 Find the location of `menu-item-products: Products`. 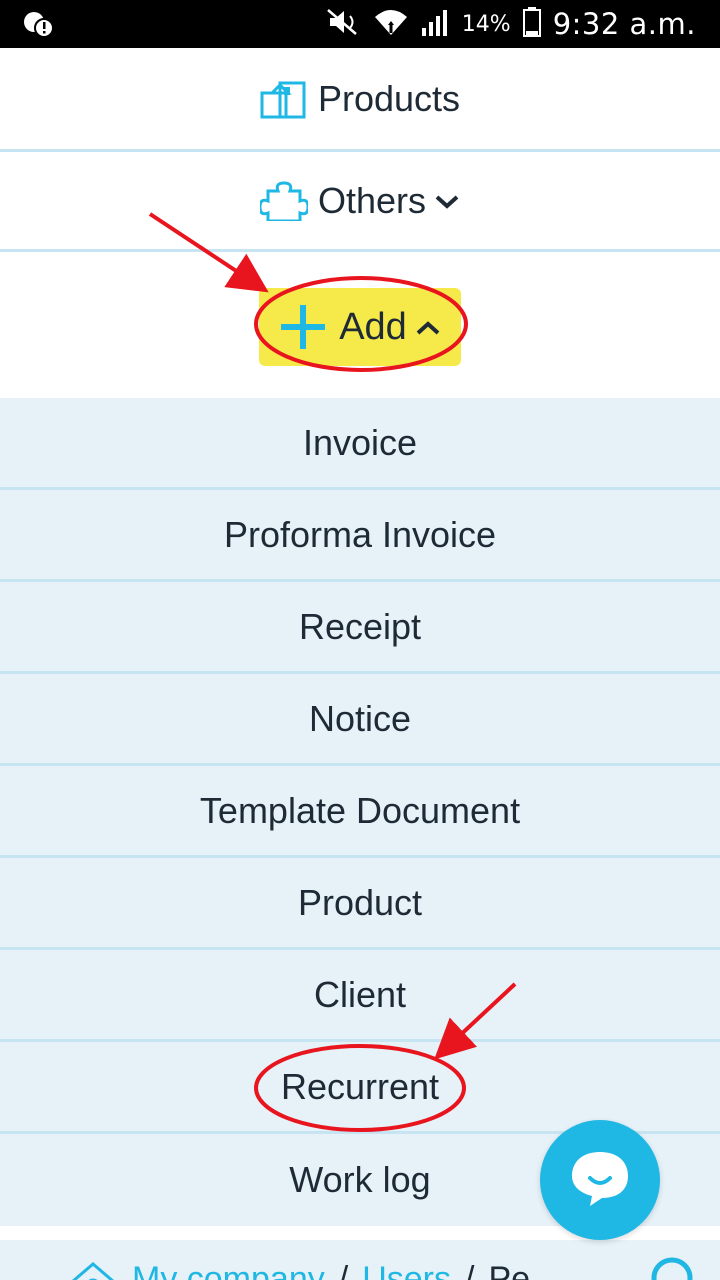

menu-item-products: Products is located at coordinates (360, 100).